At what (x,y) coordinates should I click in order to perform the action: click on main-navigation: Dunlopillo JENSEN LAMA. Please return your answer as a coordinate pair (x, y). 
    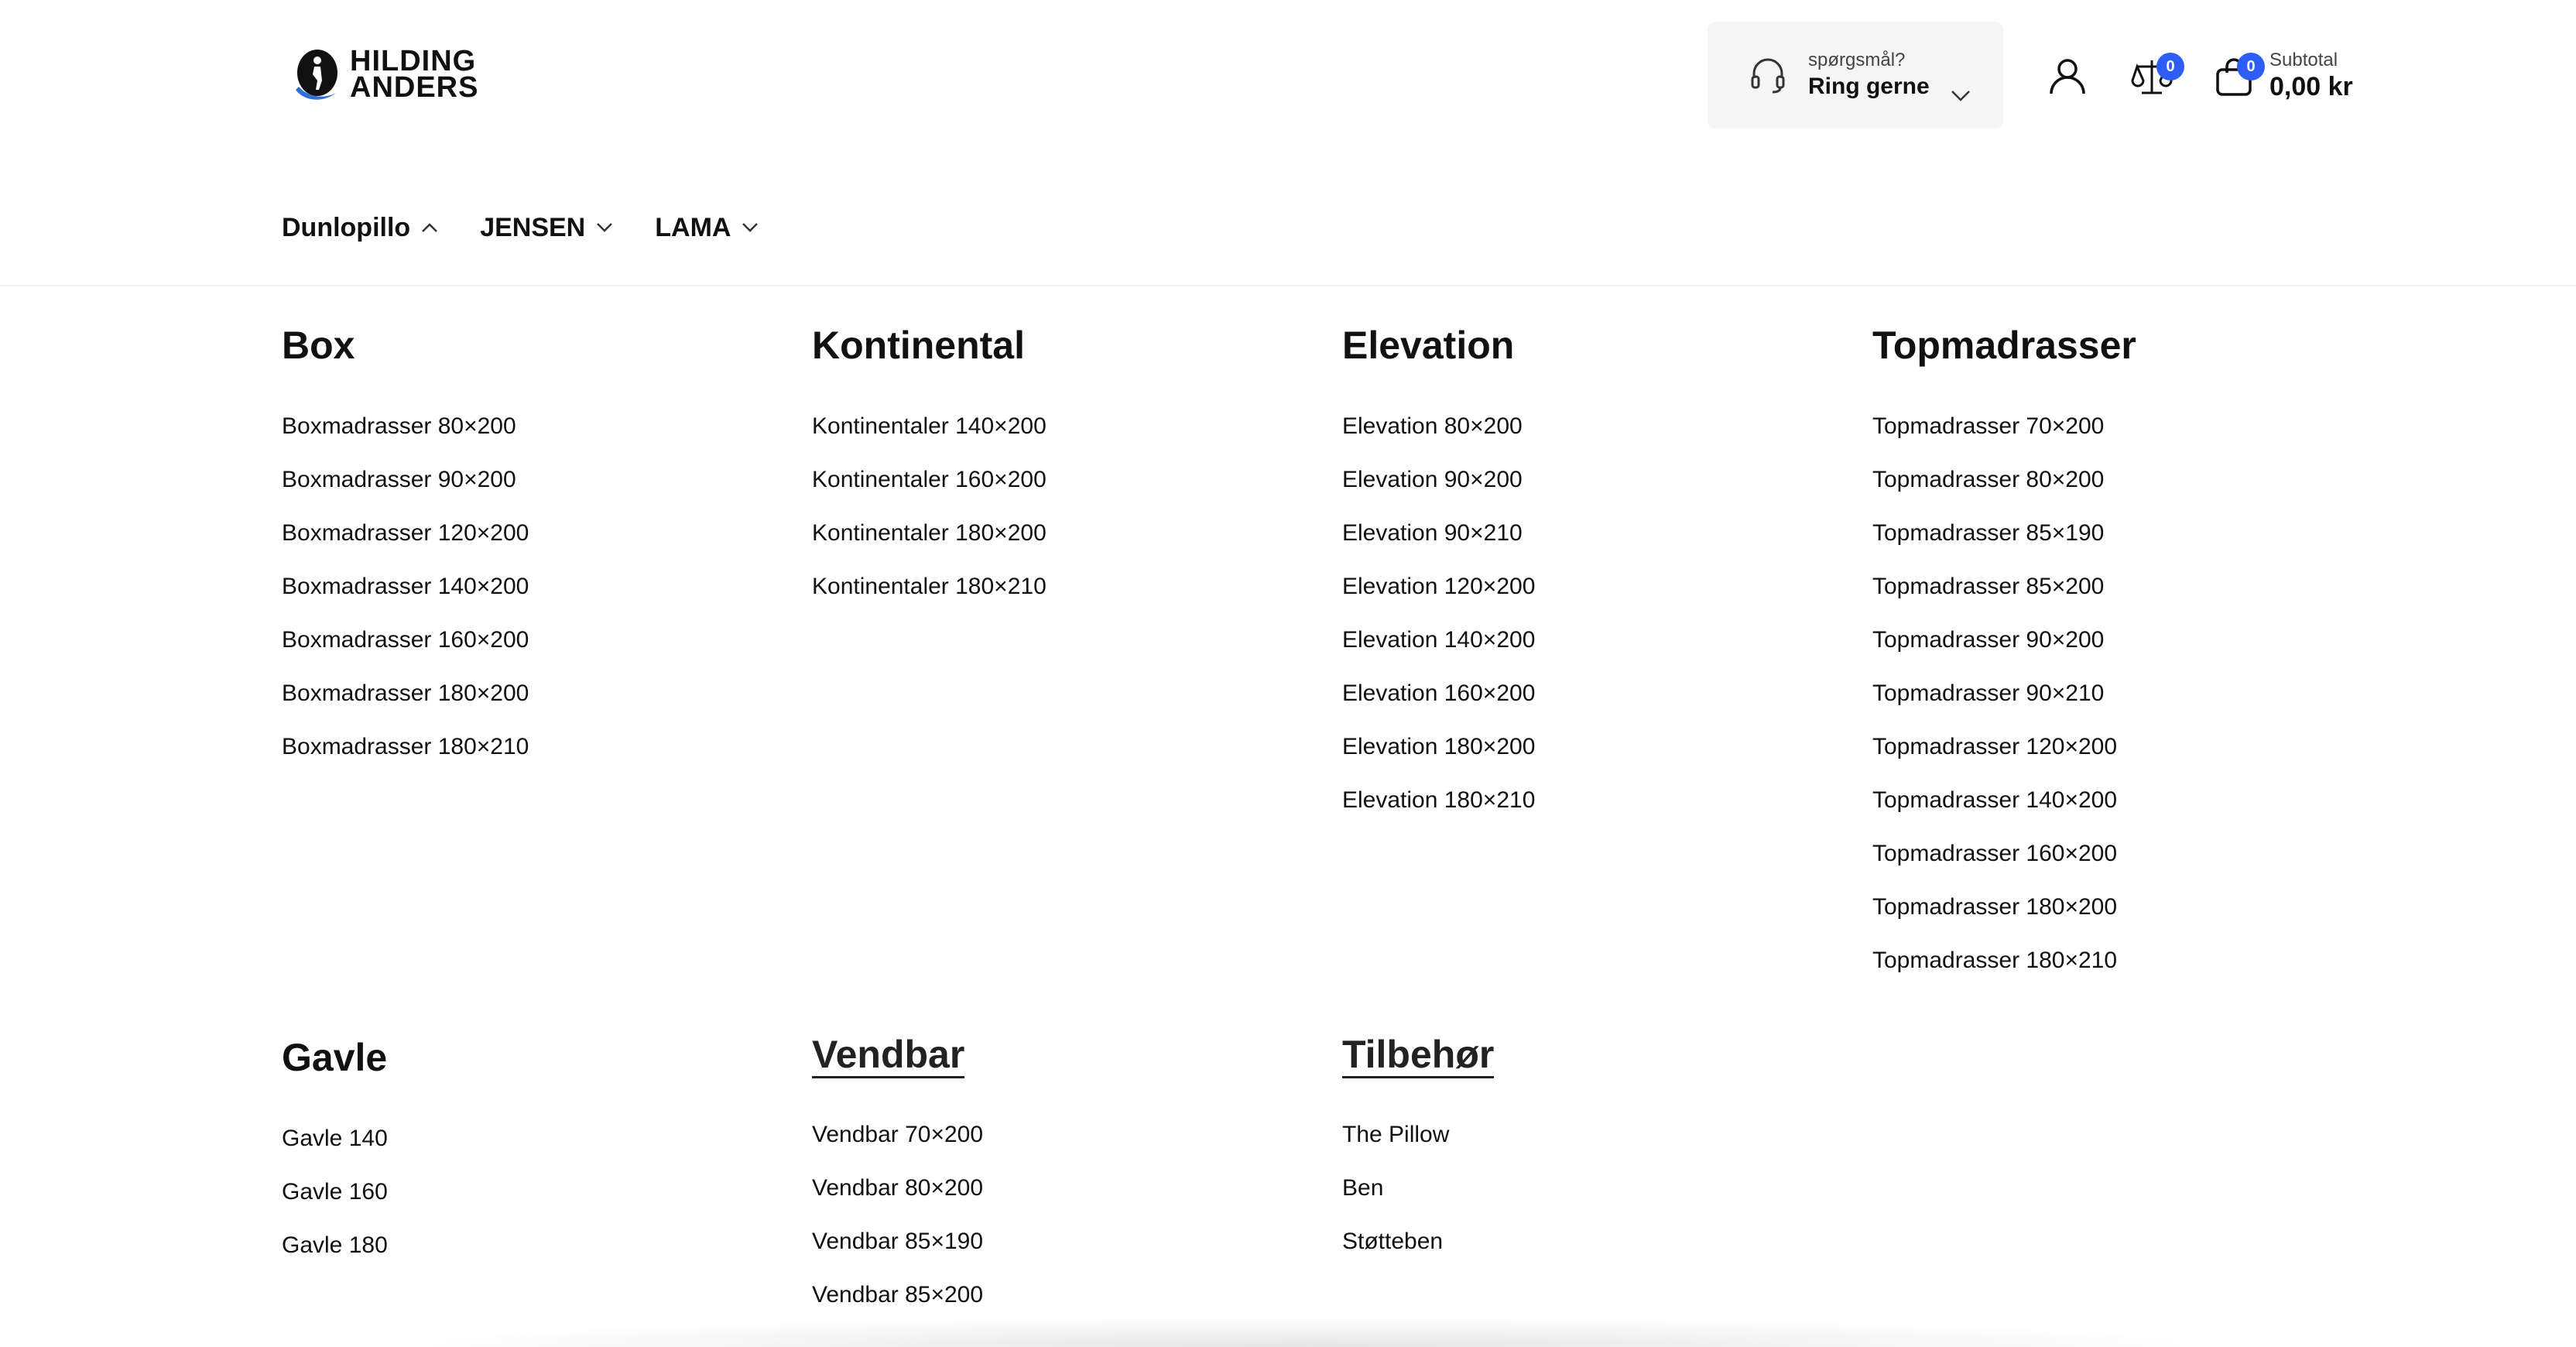
    Looking at the image, I should click on (541, 227).